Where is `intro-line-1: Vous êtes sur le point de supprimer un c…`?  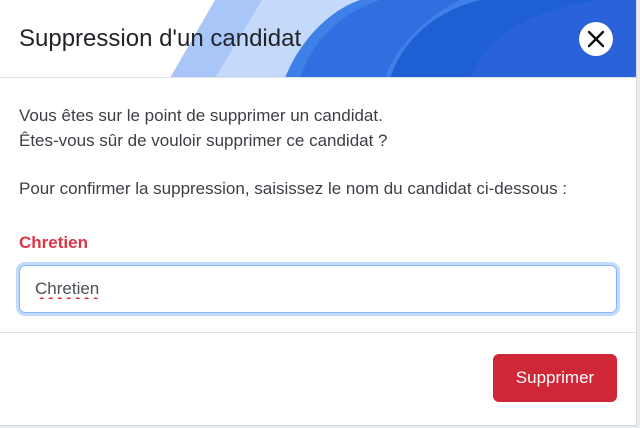
intro-line-1: Vous êtes sur le point de supprimer un c… is located at coordinates (201, 115).